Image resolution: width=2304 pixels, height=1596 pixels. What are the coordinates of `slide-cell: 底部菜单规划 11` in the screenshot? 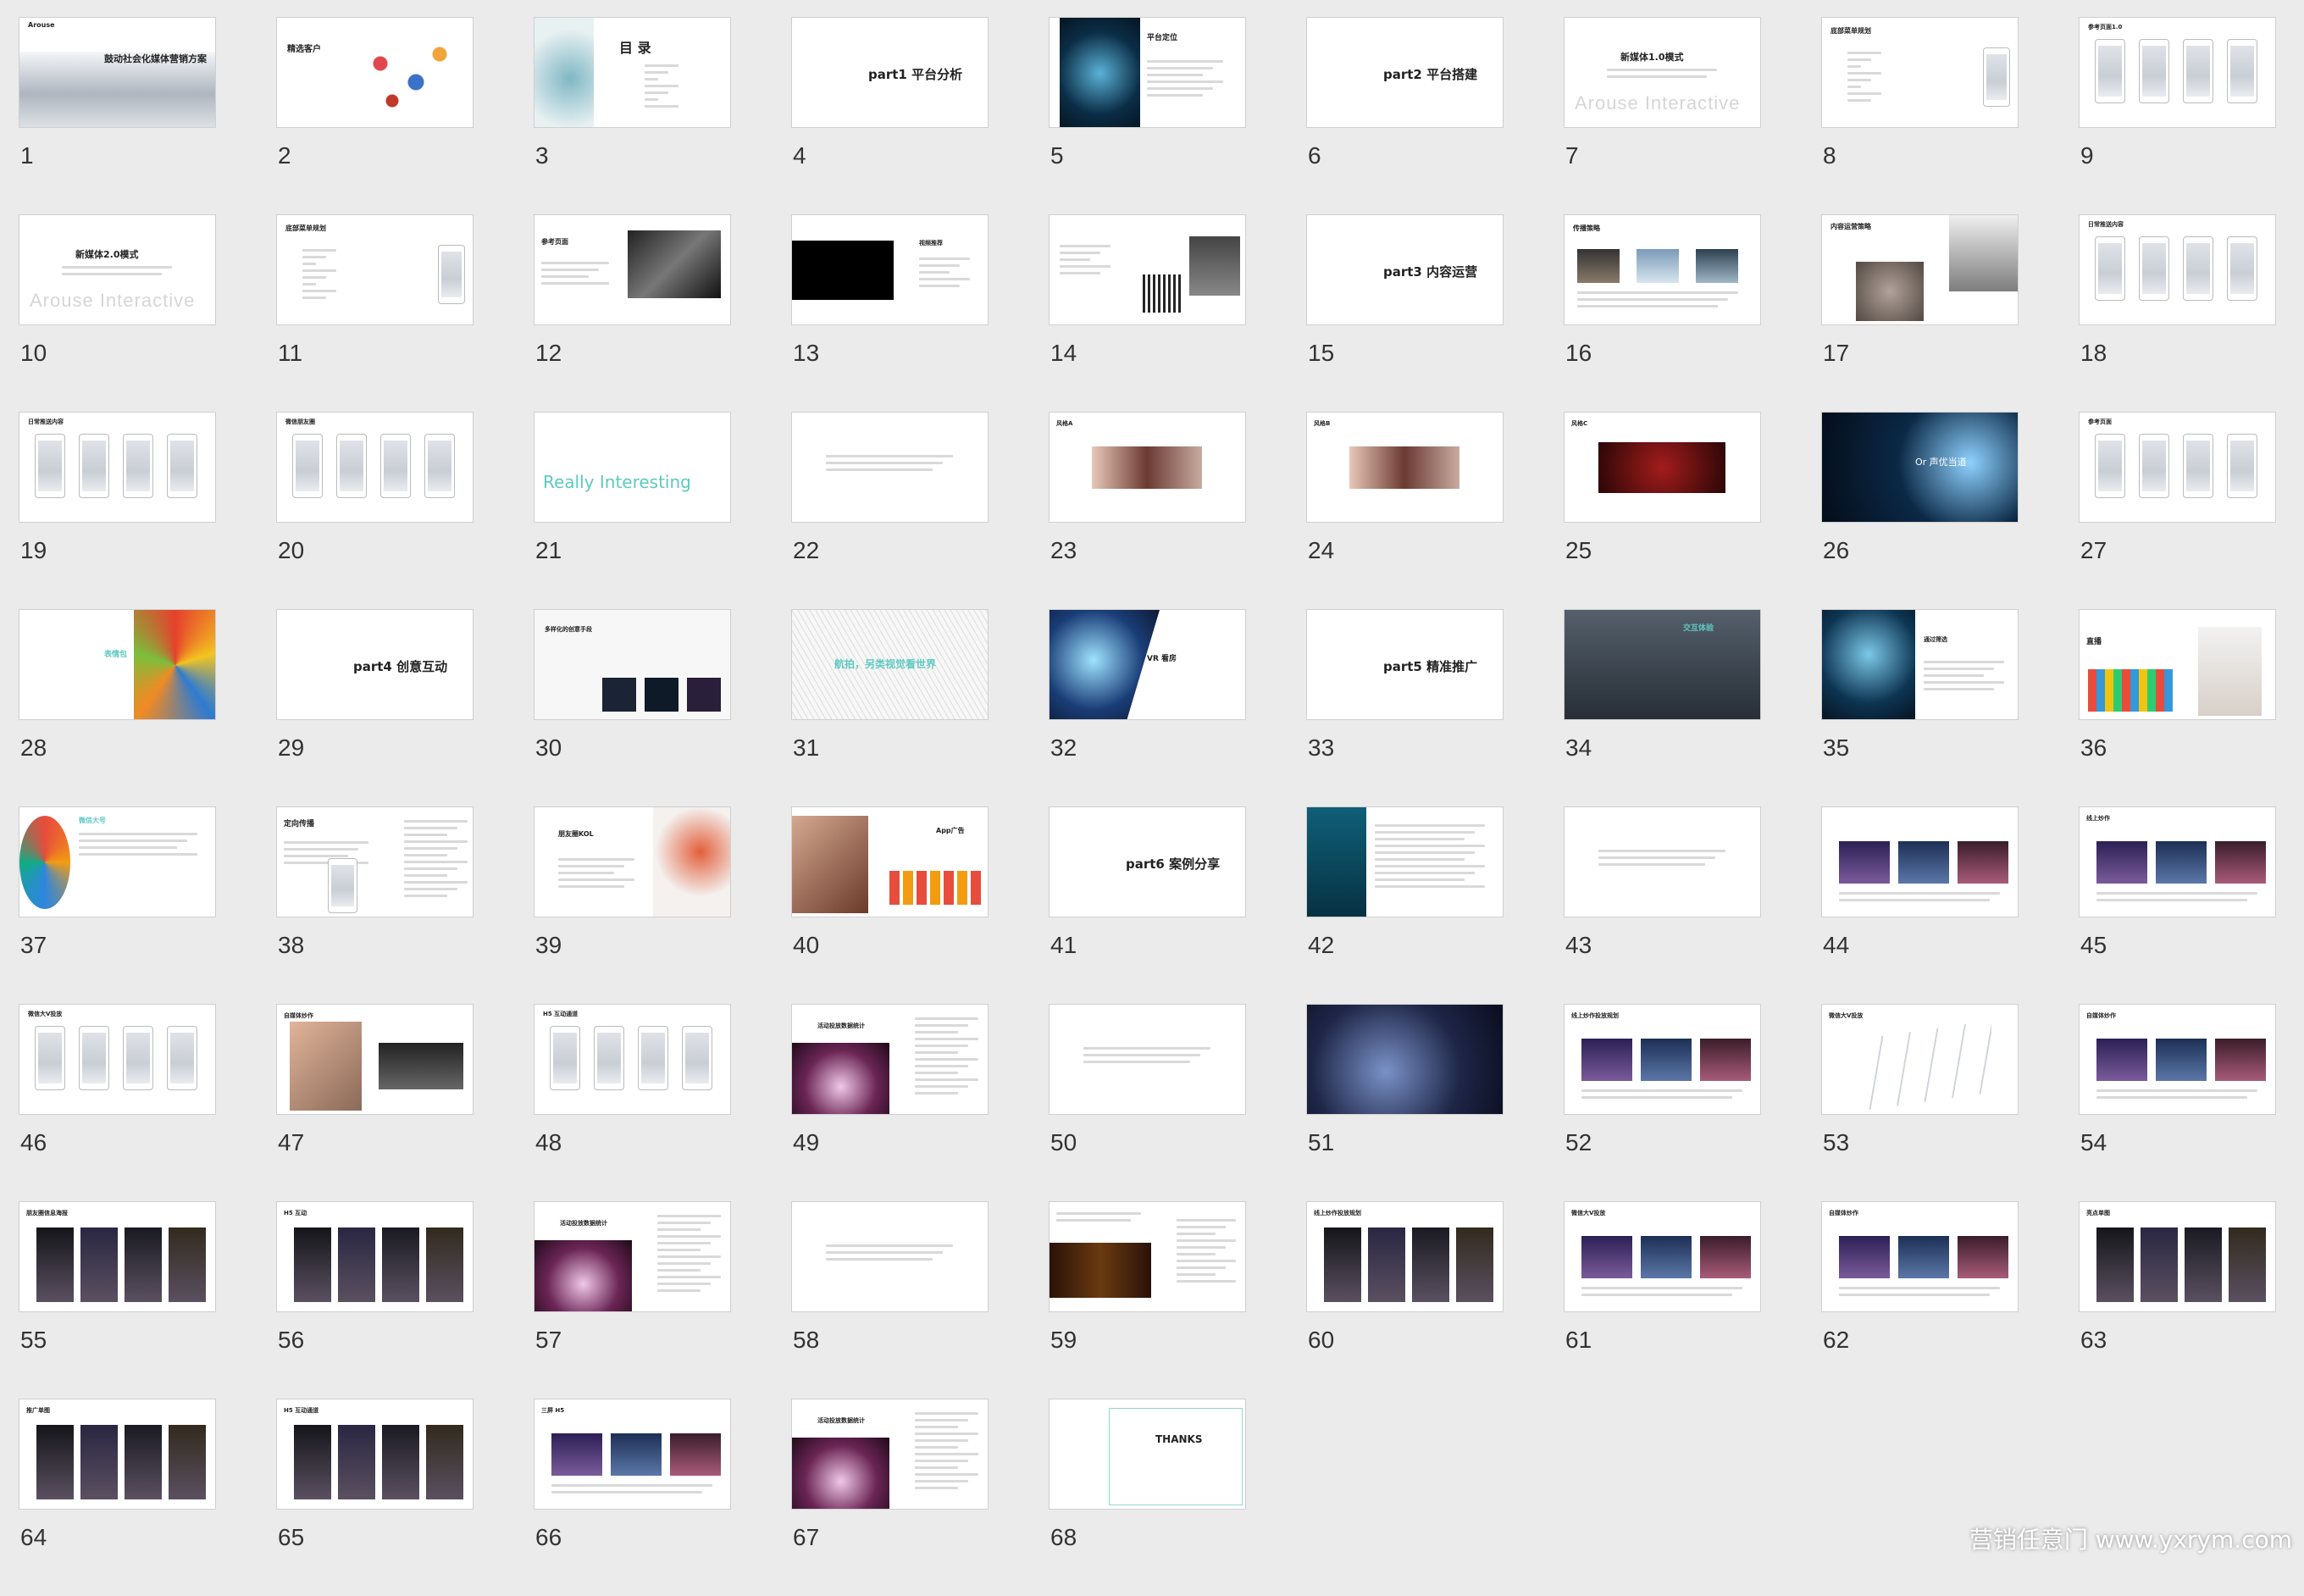 It's located at (375, 313).